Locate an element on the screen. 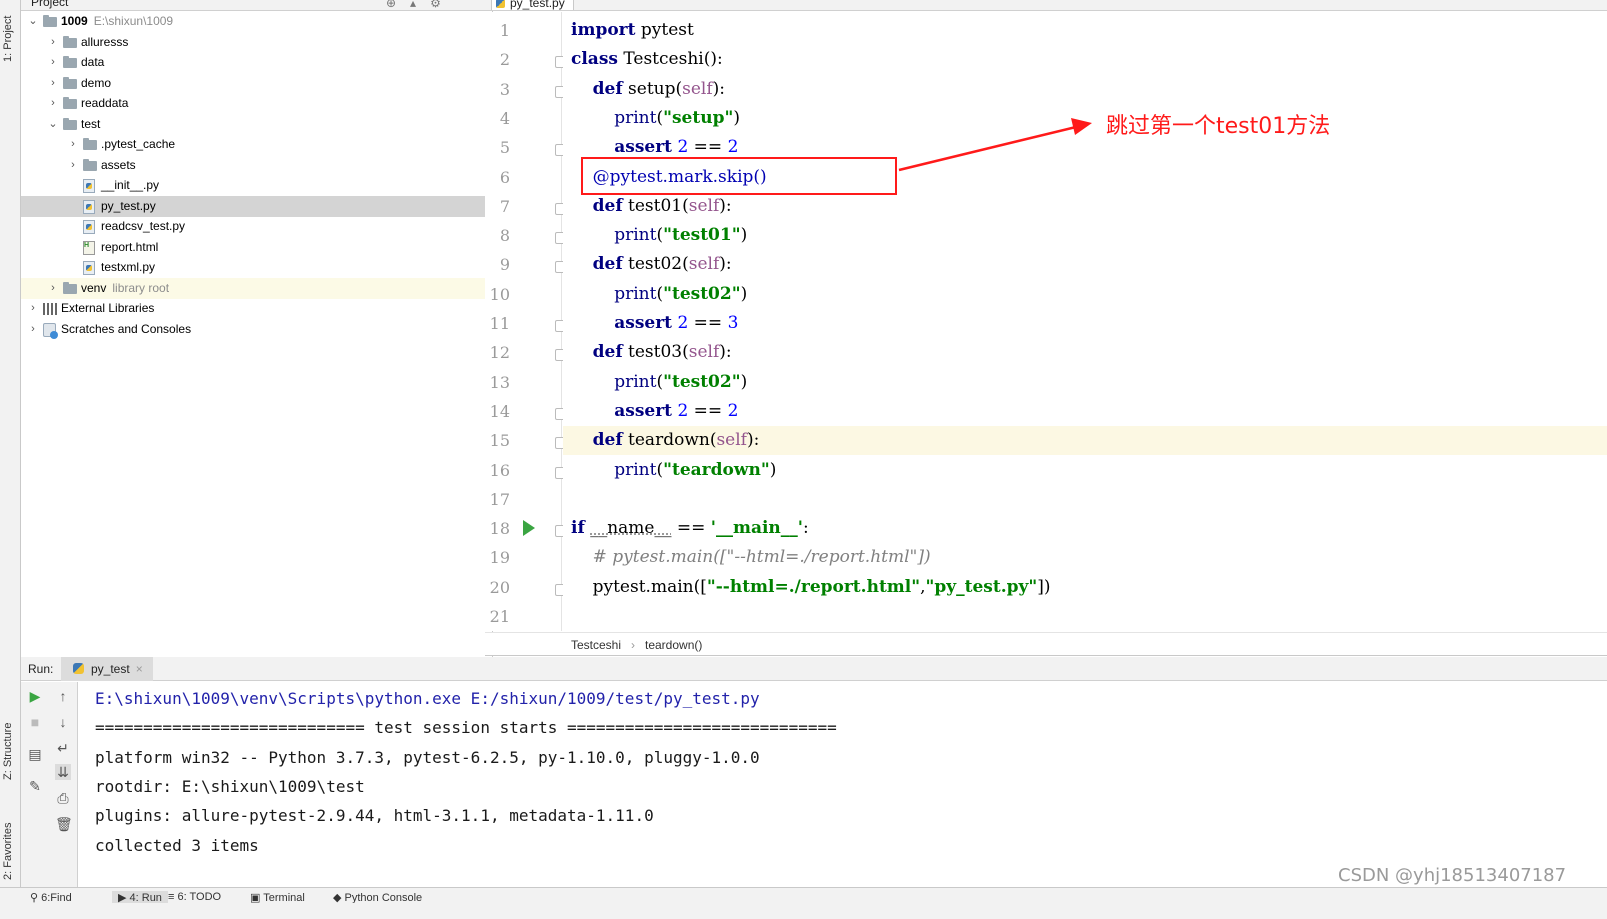 Image resolution: width=1607 pixels, height=919 pixels. scroll-to-end-icon: ⇊ is located at coordinates (63, 772).